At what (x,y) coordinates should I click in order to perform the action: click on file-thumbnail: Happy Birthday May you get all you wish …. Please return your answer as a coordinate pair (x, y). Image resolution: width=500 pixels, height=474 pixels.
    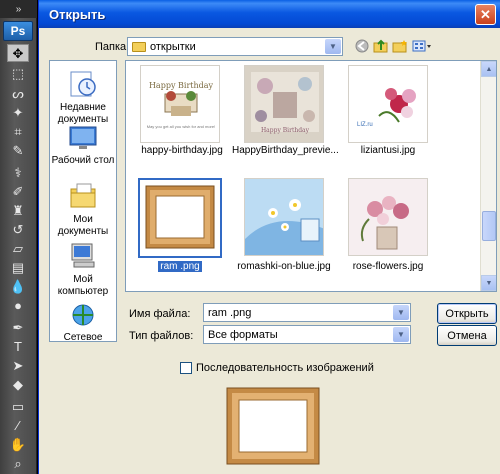
    Looking at the image, I should click on (180, 104).